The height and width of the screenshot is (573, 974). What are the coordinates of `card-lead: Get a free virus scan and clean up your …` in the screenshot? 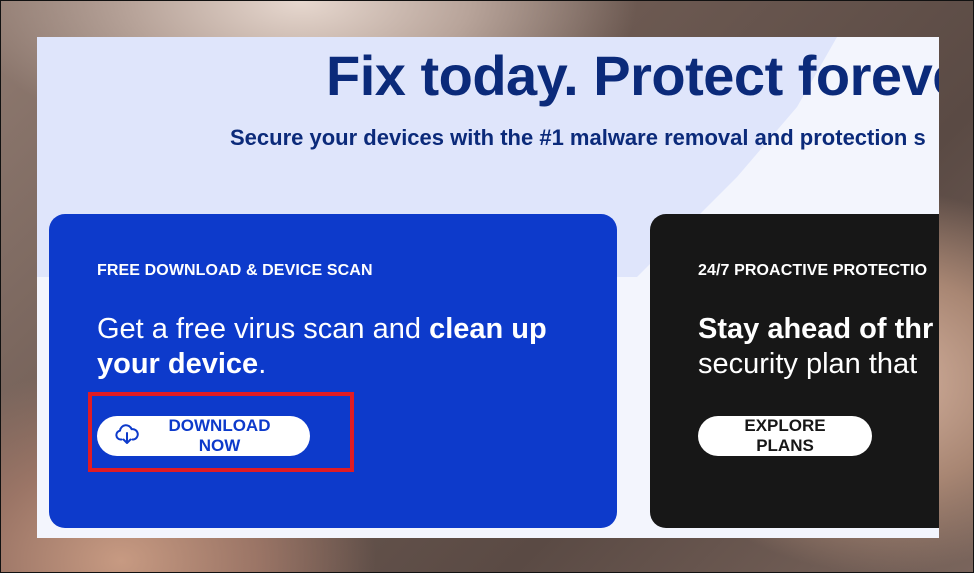 It's located at (332, 347).